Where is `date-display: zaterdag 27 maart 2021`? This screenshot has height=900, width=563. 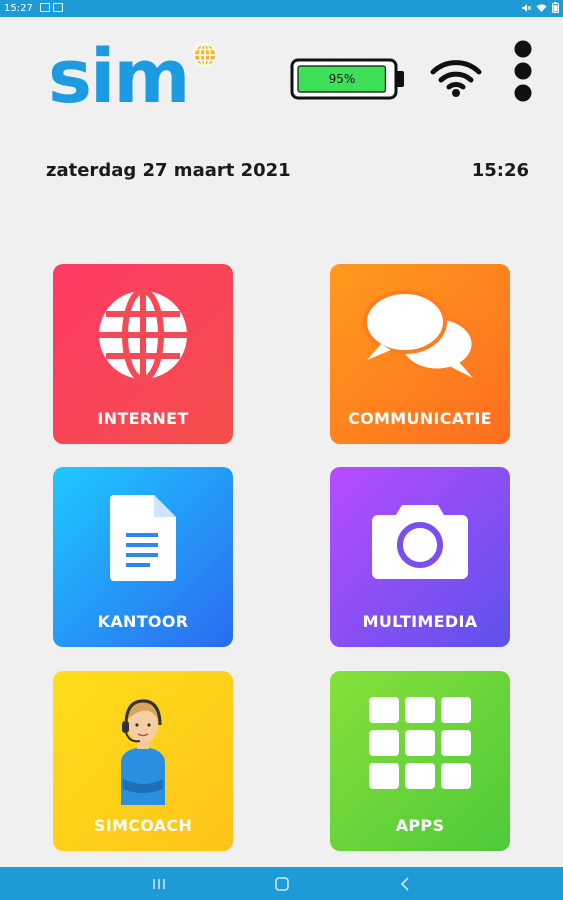
date-display: zaterdag 27 maart 2021 is located at coordinates (168, 170).